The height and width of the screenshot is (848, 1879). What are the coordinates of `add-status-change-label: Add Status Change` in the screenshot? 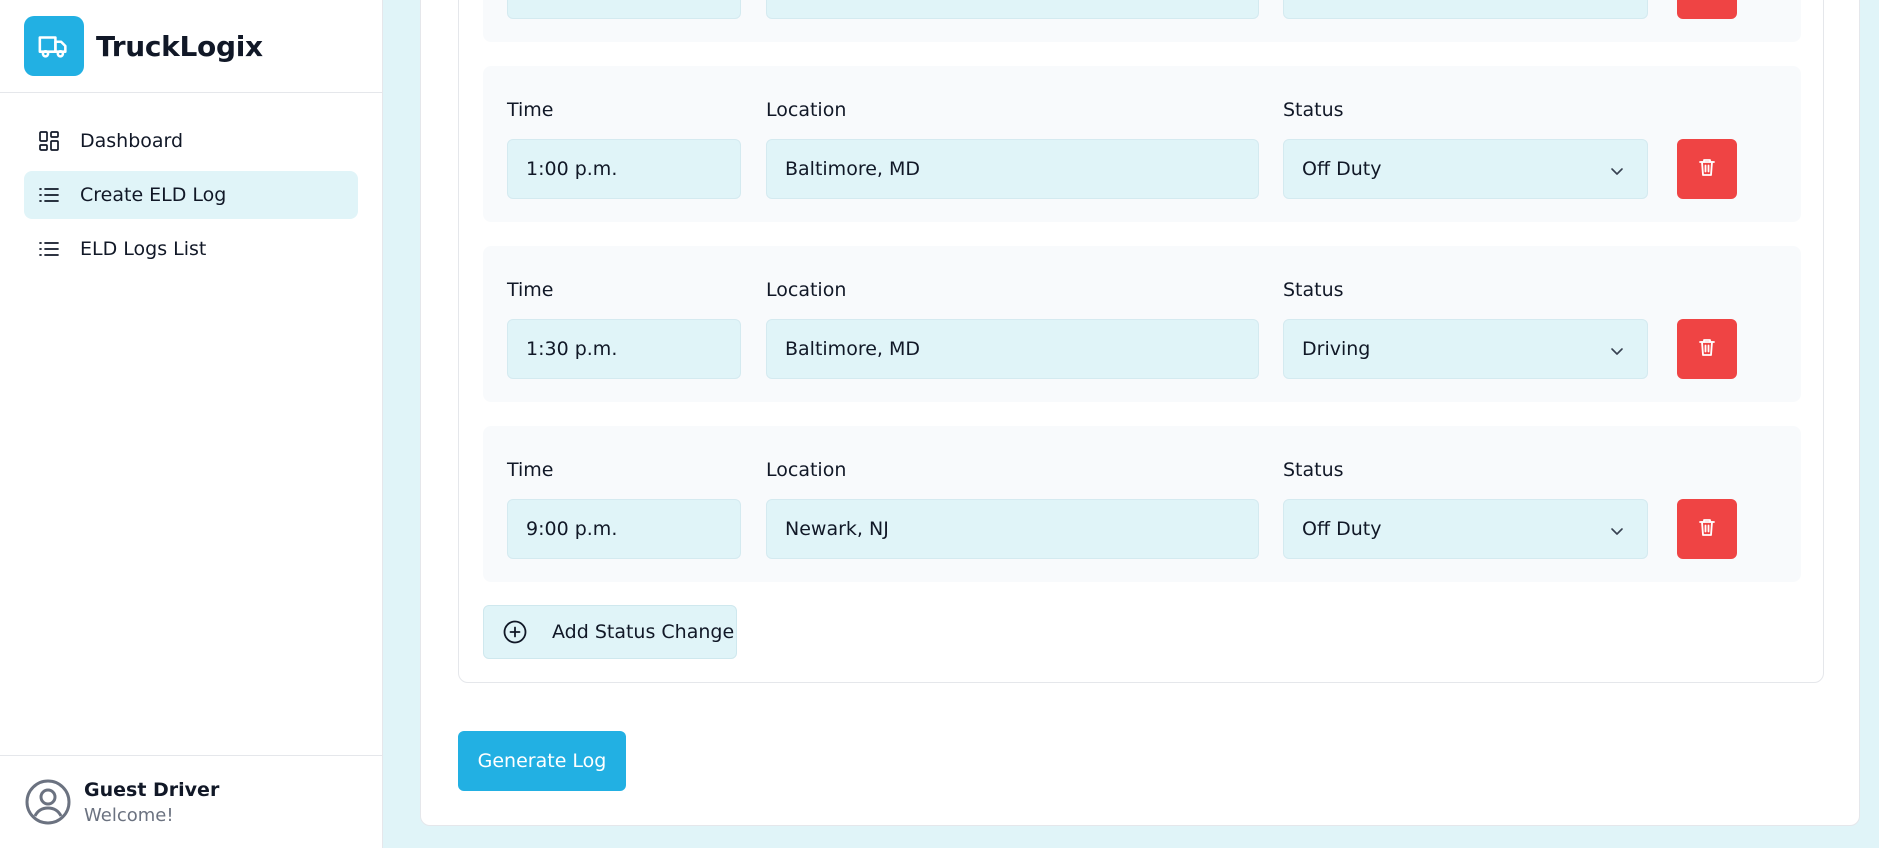 It's located at (643, 632).